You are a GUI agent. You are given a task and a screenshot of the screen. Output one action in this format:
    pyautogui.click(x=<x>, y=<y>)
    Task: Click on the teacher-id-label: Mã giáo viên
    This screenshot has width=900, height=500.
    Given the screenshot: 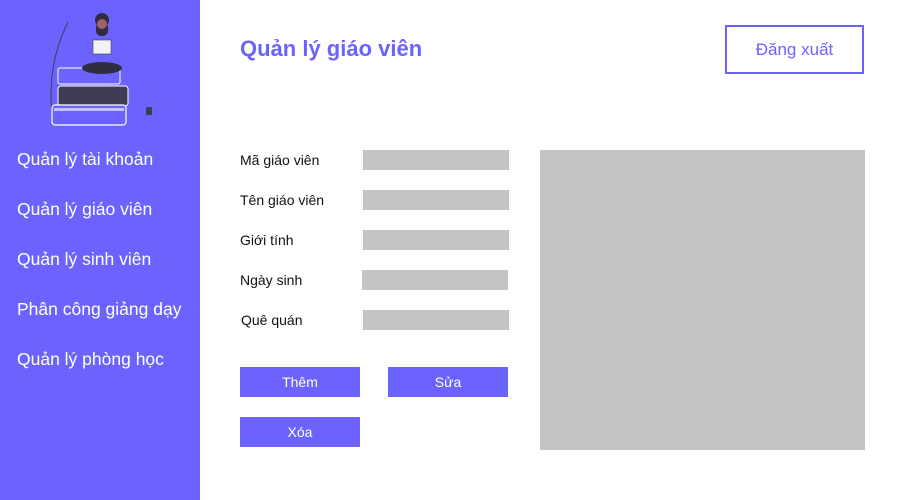 What is the action you would take?
    pyautogui.click(x=280, y=160)
    